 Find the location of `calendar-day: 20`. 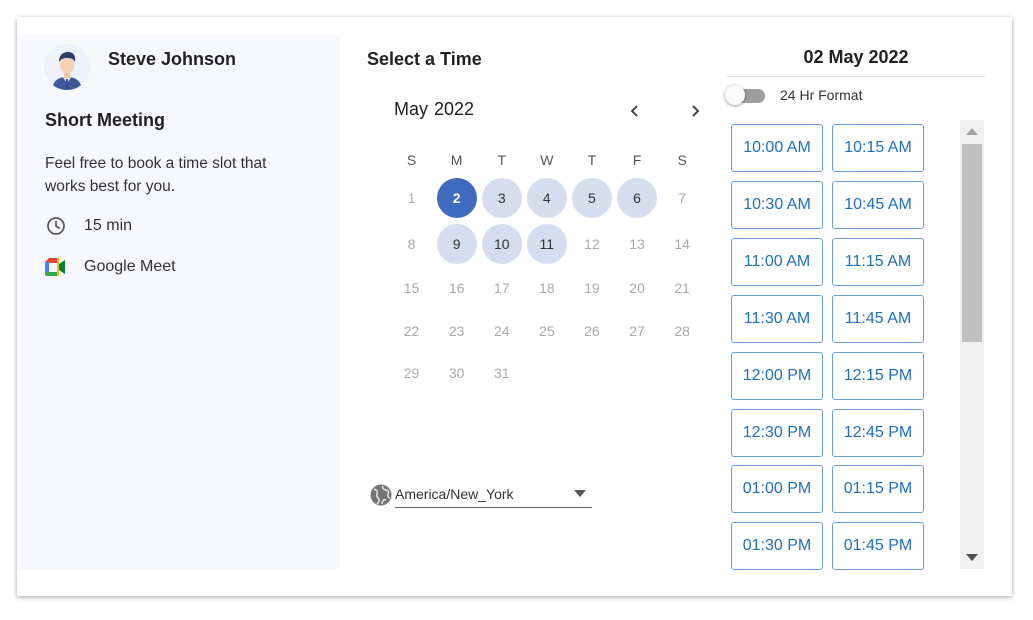

calendar-day: 20 is located at coordinates (637, 288).